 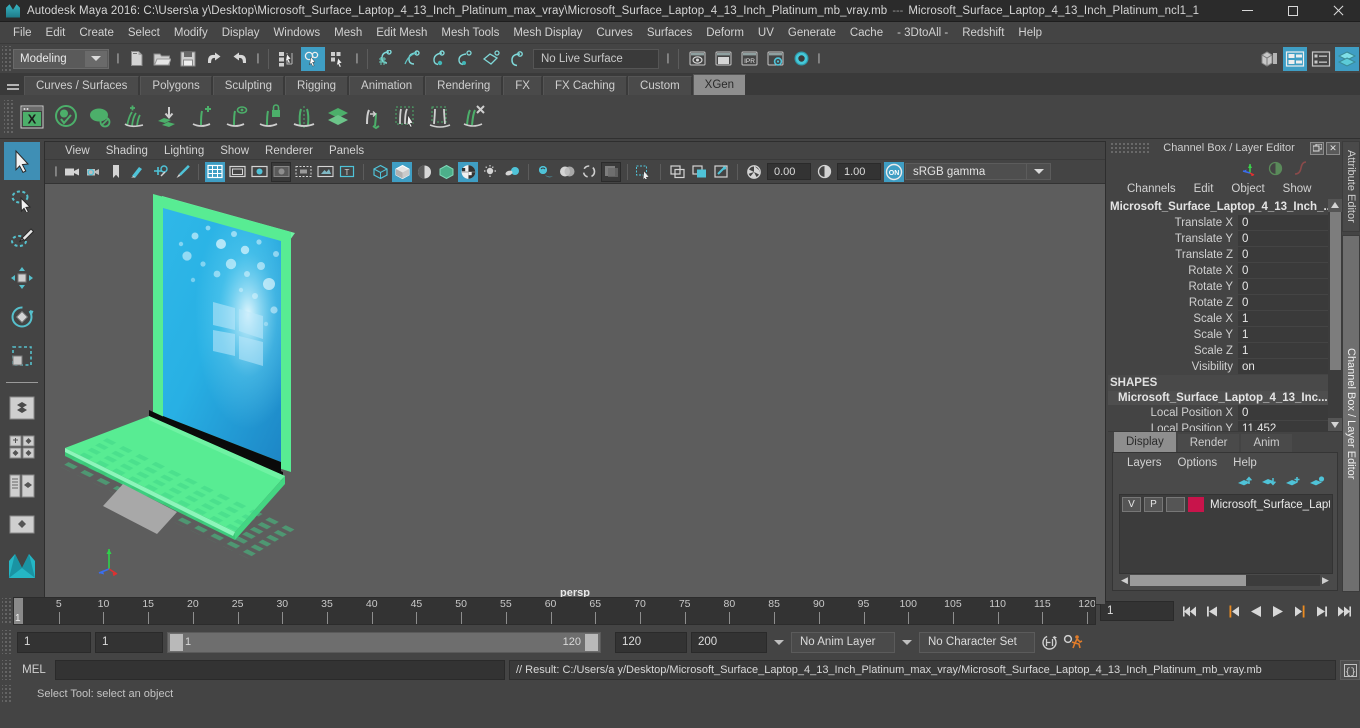 I want to click on channel-row: Rotate X 0, so click(x=1218, y=271).